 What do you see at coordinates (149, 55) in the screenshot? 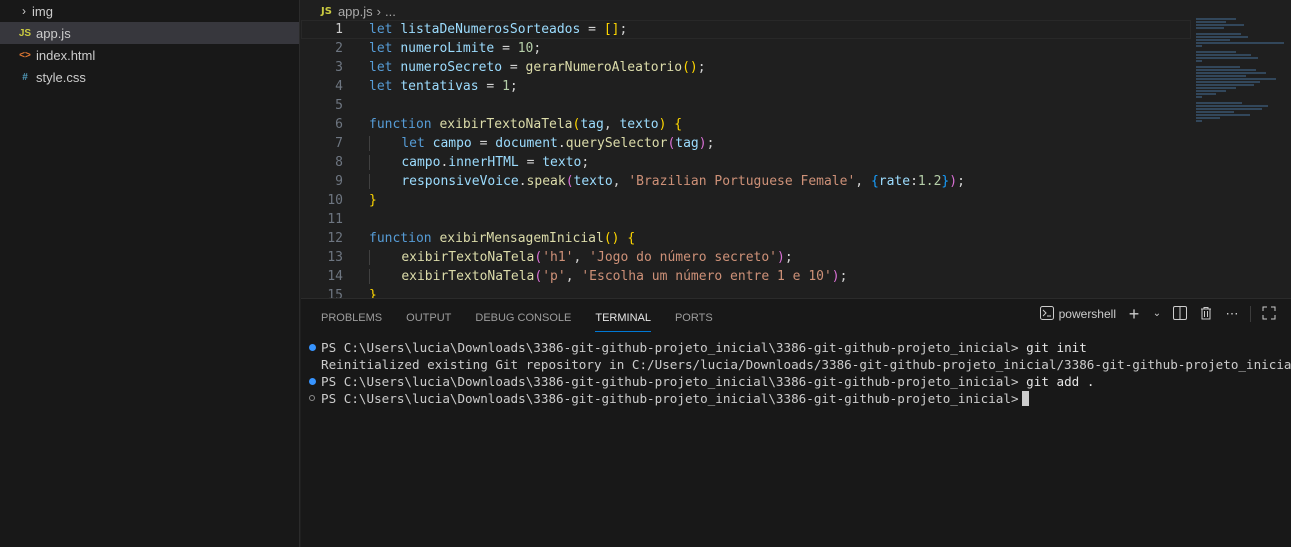
I see `explorer-file-index-html: <> index.html` at bounding box center [149, 55].